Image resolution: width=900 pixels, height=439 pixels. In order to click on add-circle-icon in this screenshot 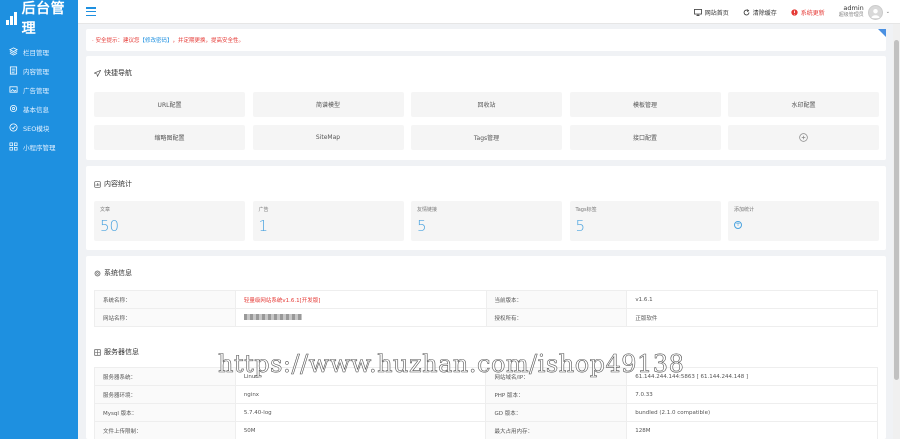, I will do `click(803, 137)`.